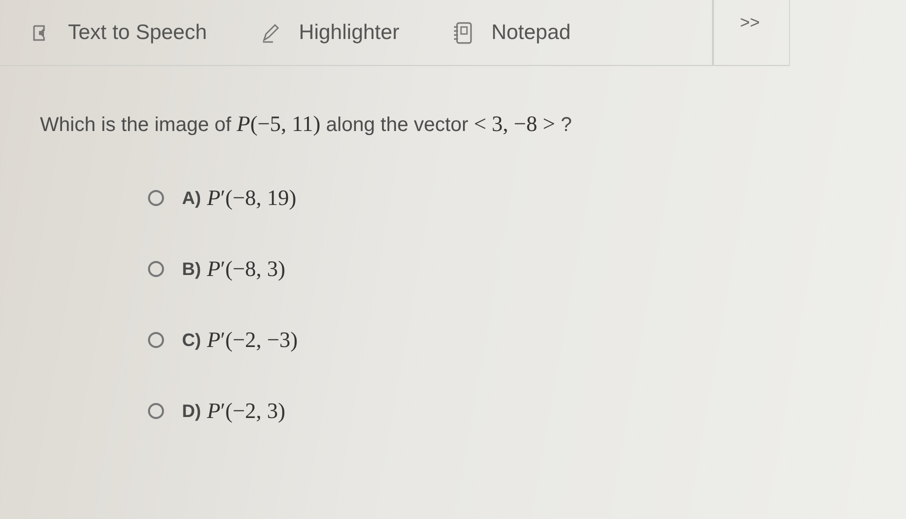 The width and height of the screenshot is (906, 519). Describe the element at coordinates (737, 32) in the screenshot. I see `more-button: >>` at that location.